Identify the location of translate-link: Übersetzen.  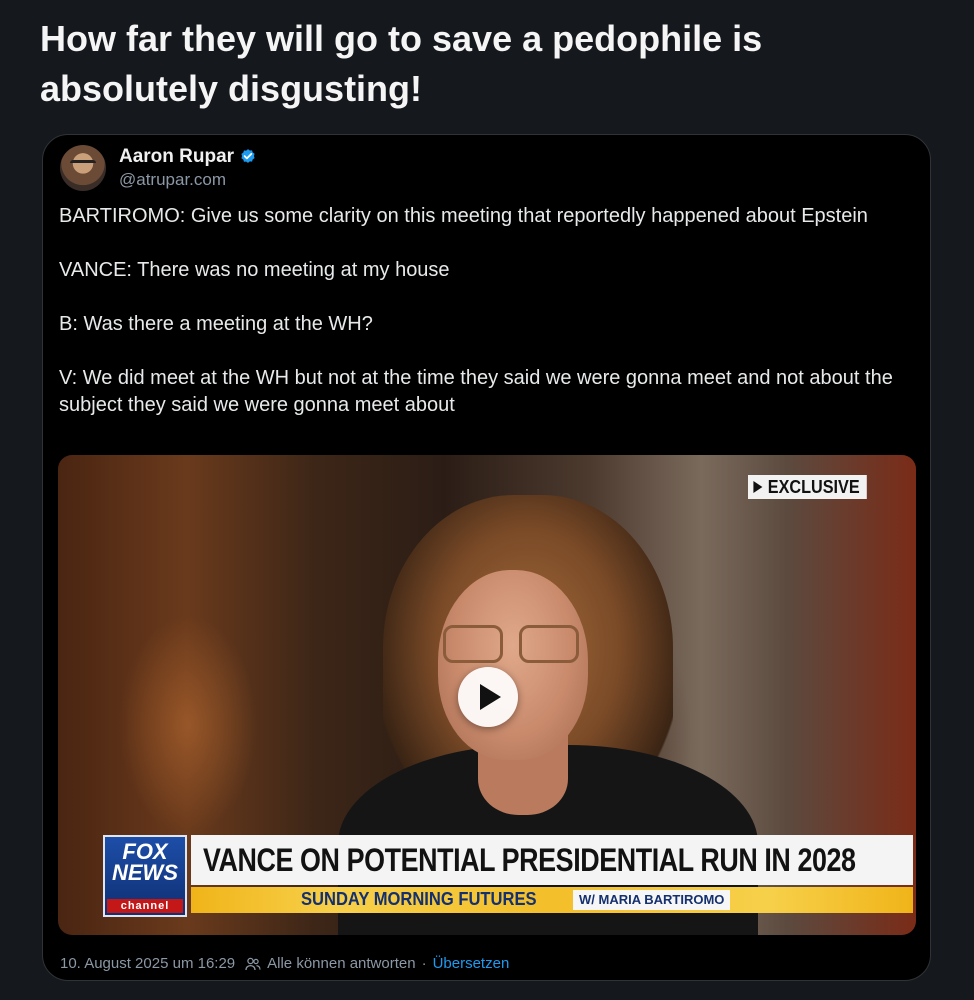
(471, 963).